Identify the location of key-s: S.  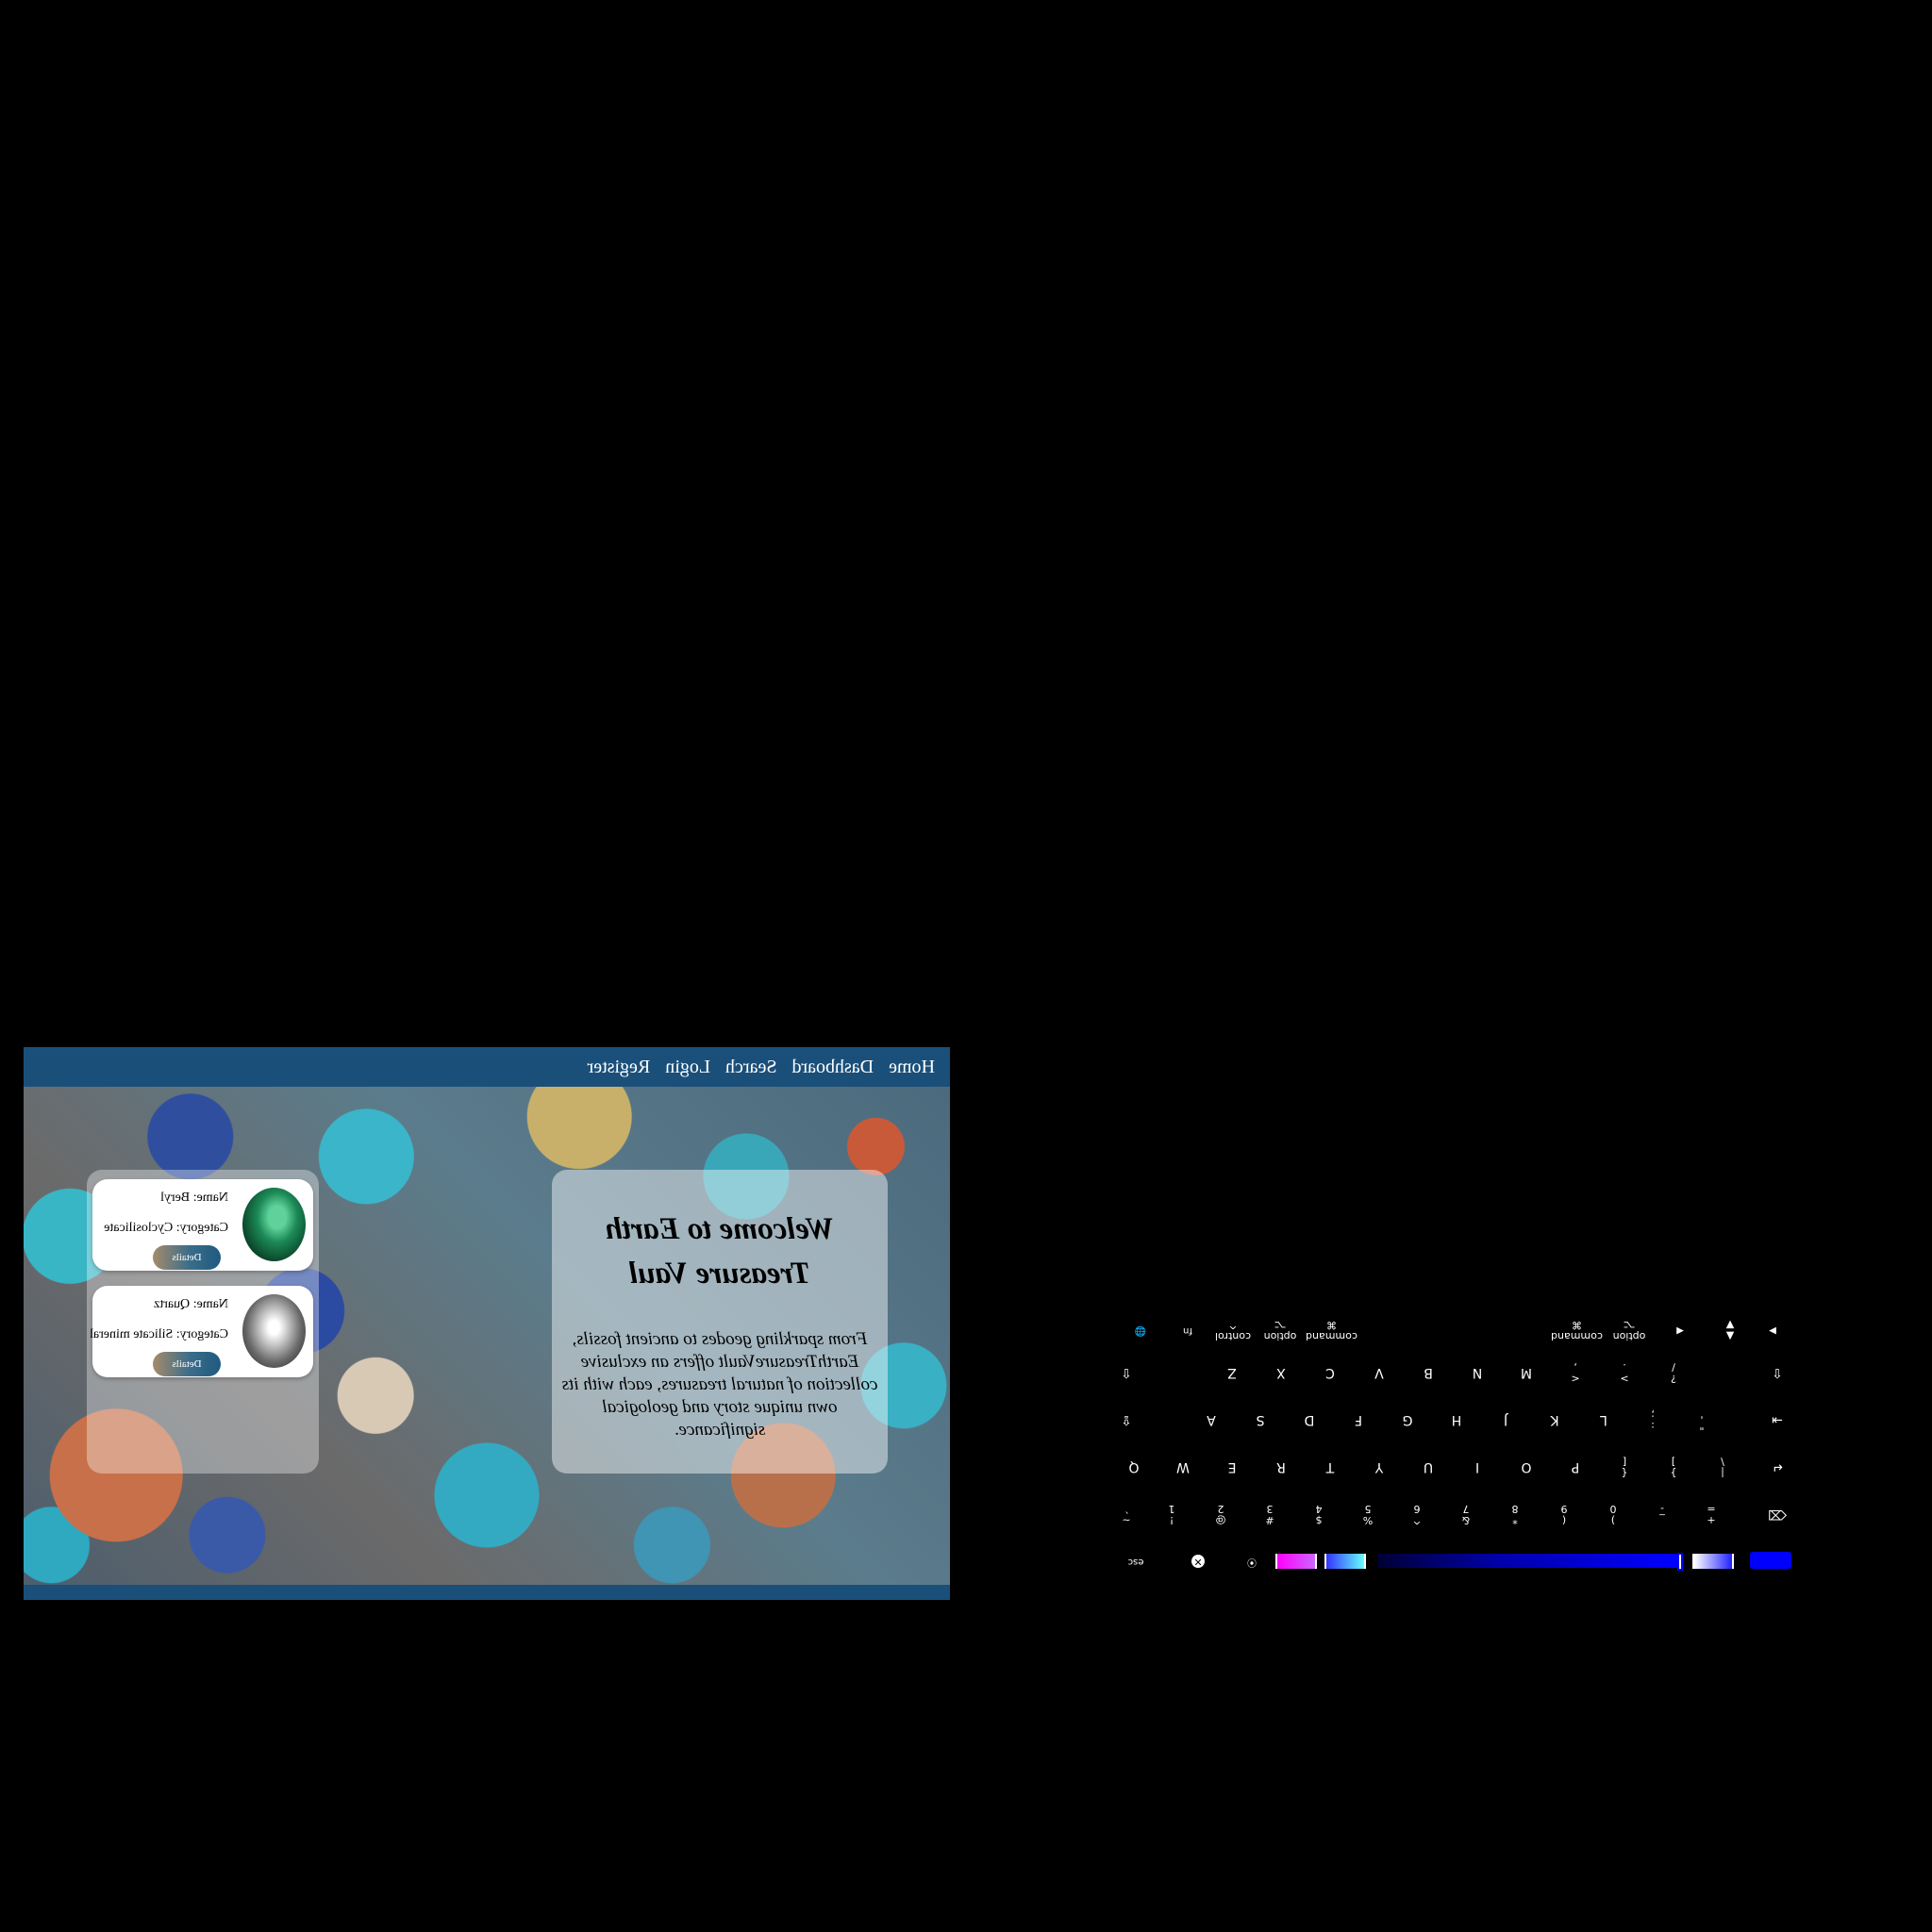
(1260, 1420).